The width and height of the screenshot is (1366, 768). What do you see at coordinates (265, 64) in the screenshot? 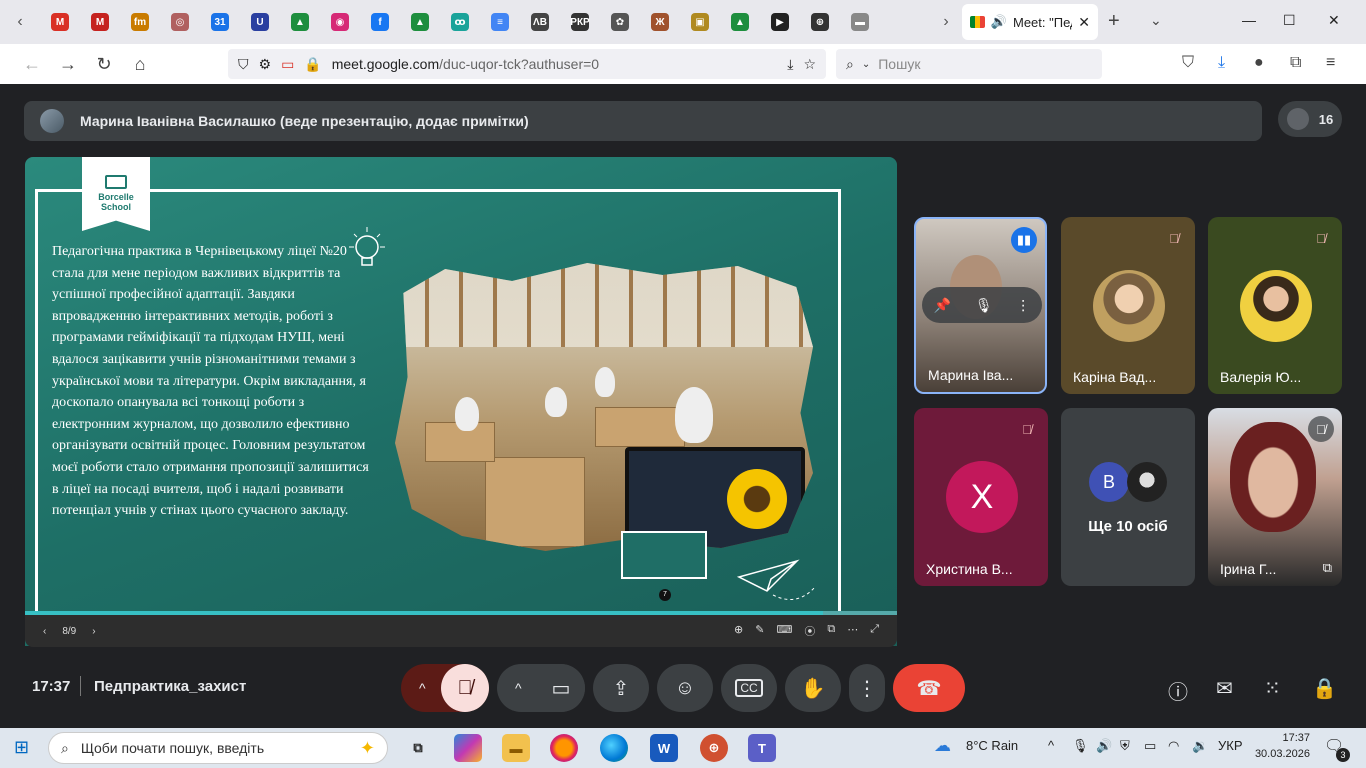
I see `permissions-icon: ⚙` at bounding box center [265, 64].